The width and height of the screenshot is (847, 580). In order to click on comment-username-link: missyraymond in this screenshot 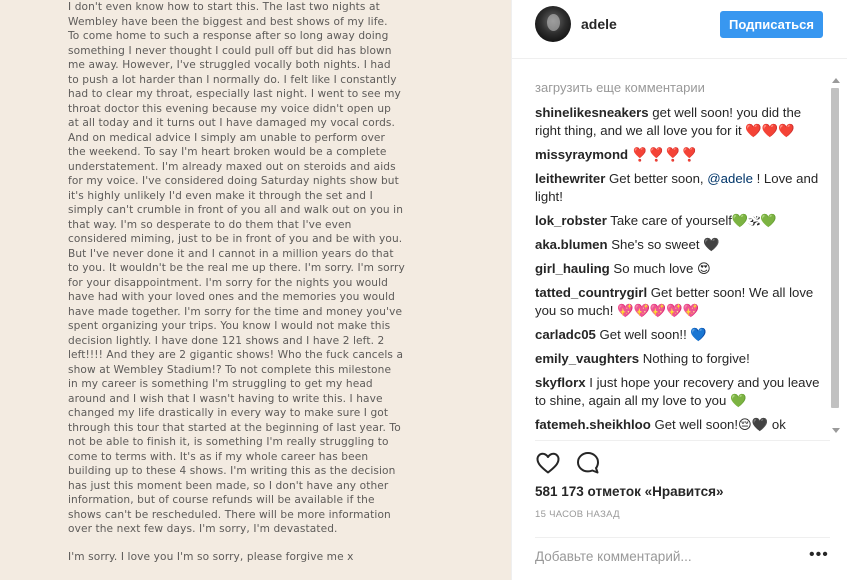, I will do `click(581, 154)`.